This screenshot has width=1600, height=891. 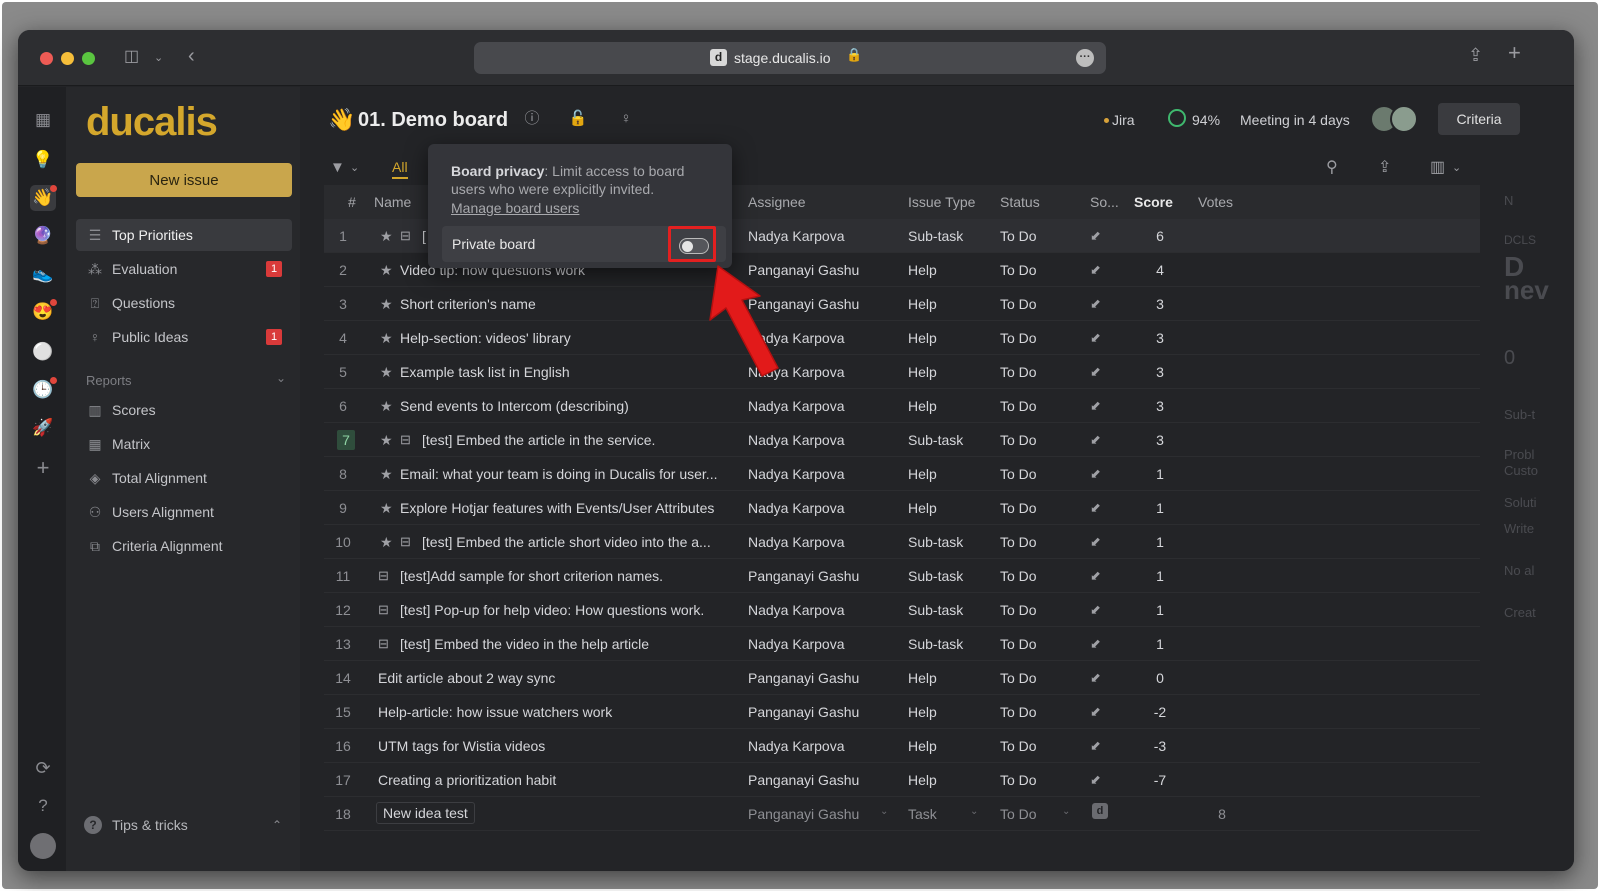 What do you see at coordinates (184, 546) in the screenshot?
I see `sidebar-item-criteria-alignment: ⧉ Criteria Alignment` at bounding box center [184, 546].